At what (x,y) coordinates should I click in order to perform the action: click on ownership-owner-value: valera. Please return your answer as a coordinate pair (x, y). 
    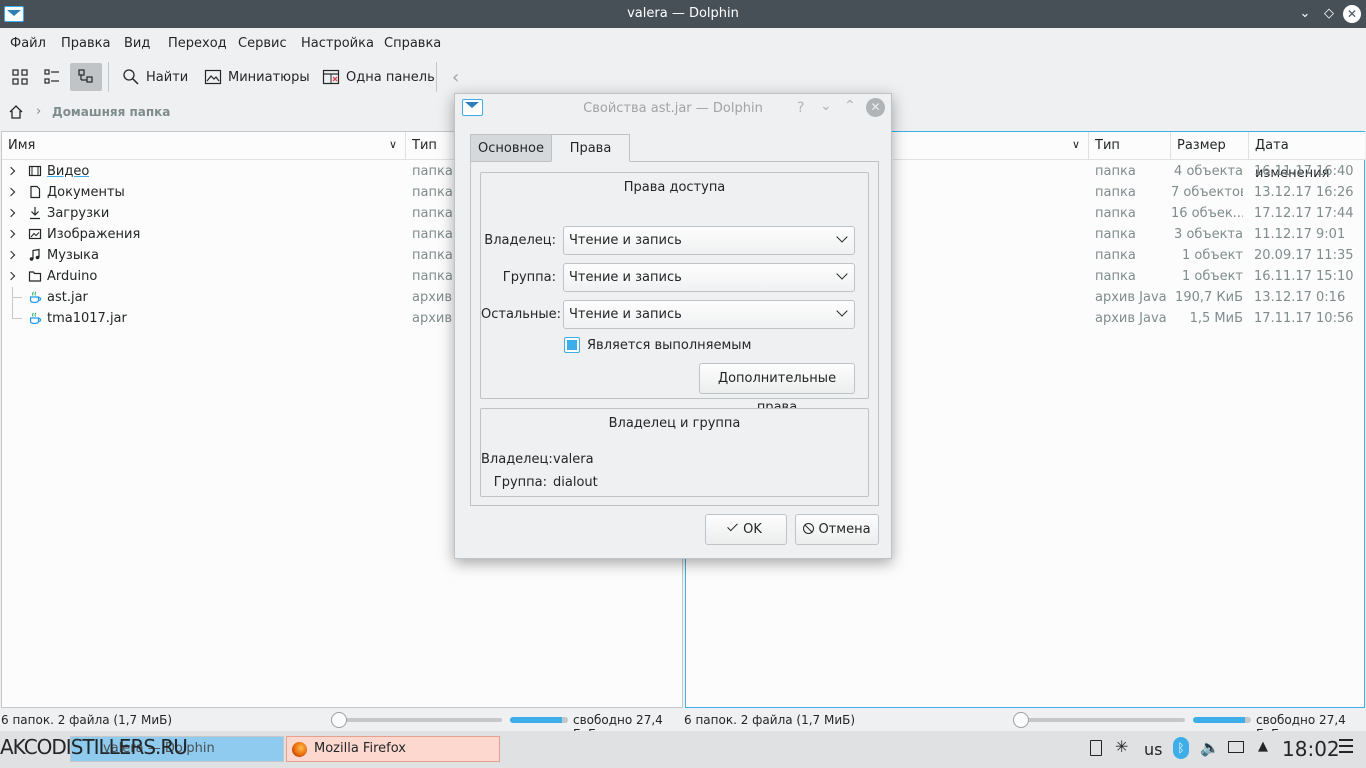
    Looking at the image, I should click on (573, 459).